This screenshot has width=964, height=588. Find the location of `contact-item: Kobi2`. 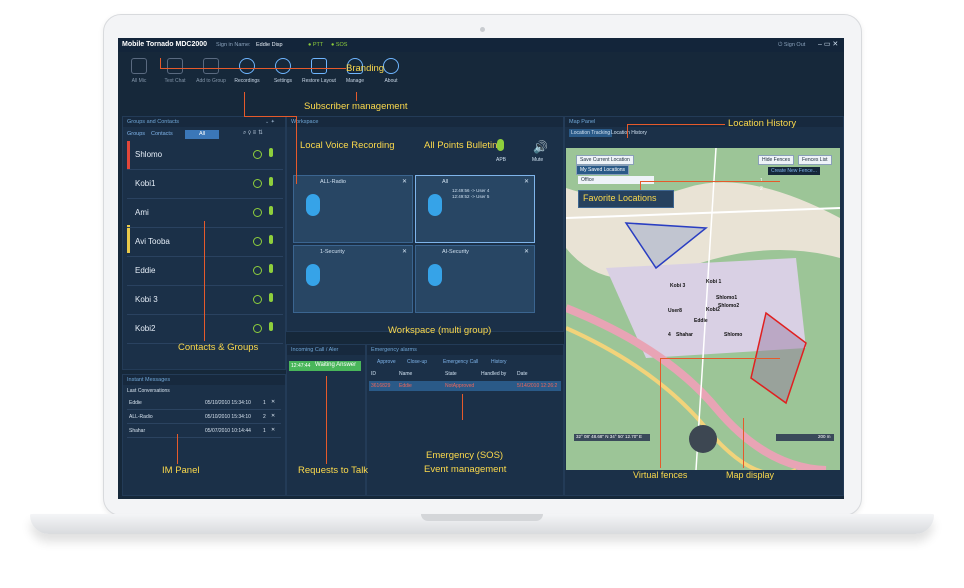

contact-item: Kobi2 is located at coordinates (205, 329).